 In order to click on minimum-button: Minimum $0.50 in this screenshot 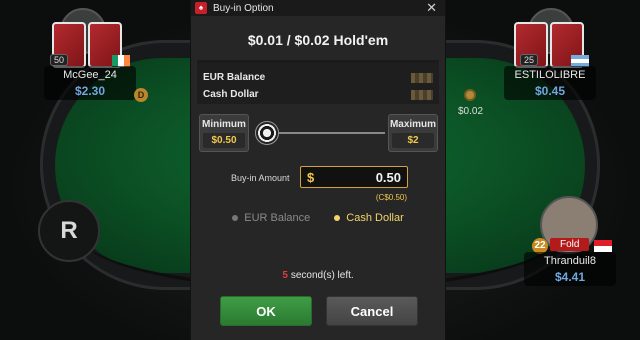, I will do `click(224, 133)`.